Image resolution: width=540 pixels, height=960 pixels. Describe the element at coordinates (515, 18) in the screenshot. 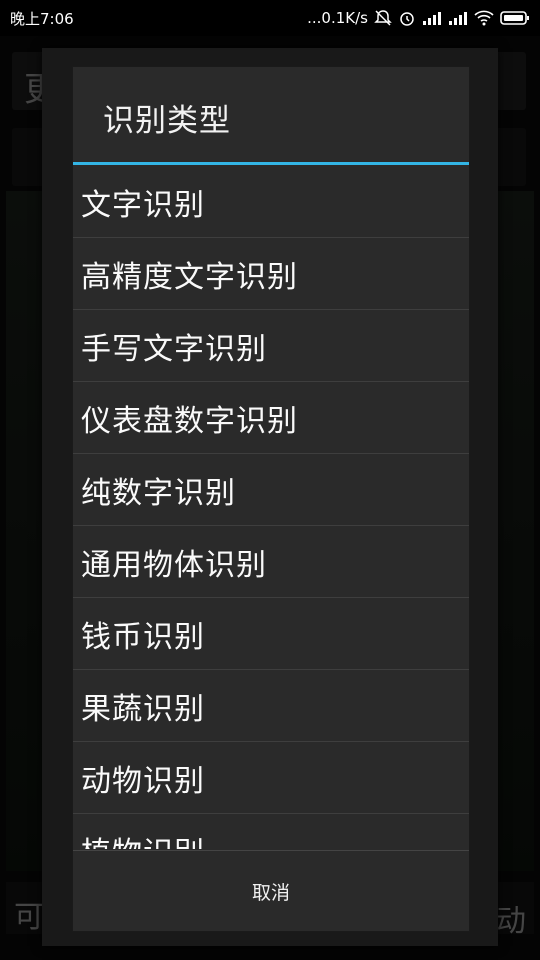

I see `battery-icon` at that location.